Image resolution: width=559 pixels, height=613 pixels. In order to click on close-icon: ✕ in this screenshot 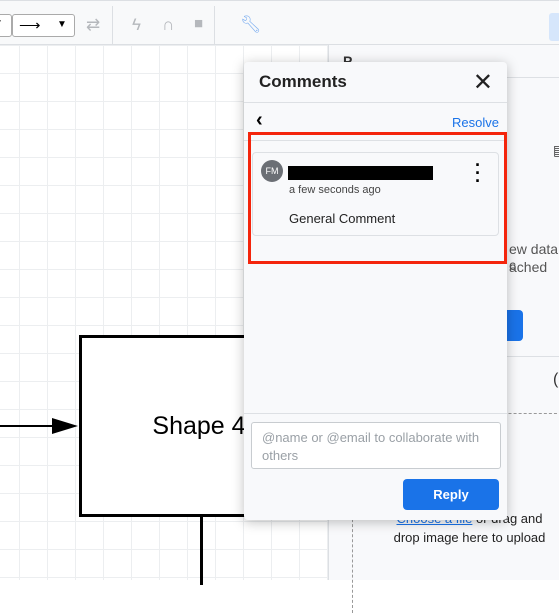, I will do `click(483, 82)`.